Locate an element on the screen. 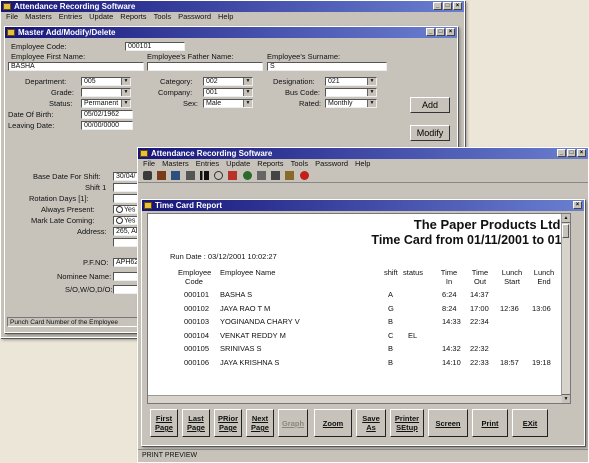 This screenshot has width=589, height=463. cell-shift: G is located at coordinates (391, 308).